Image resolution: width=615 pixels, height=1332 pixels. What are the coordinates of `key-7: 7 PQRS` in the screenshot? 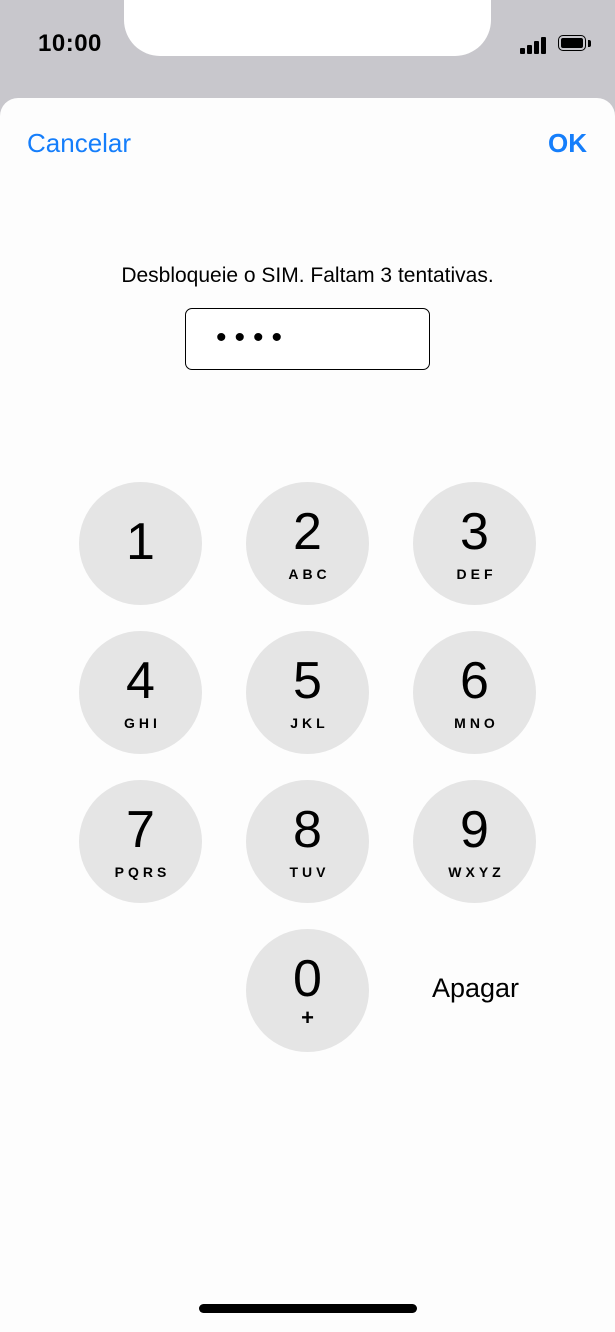 It's located at (140, 841).